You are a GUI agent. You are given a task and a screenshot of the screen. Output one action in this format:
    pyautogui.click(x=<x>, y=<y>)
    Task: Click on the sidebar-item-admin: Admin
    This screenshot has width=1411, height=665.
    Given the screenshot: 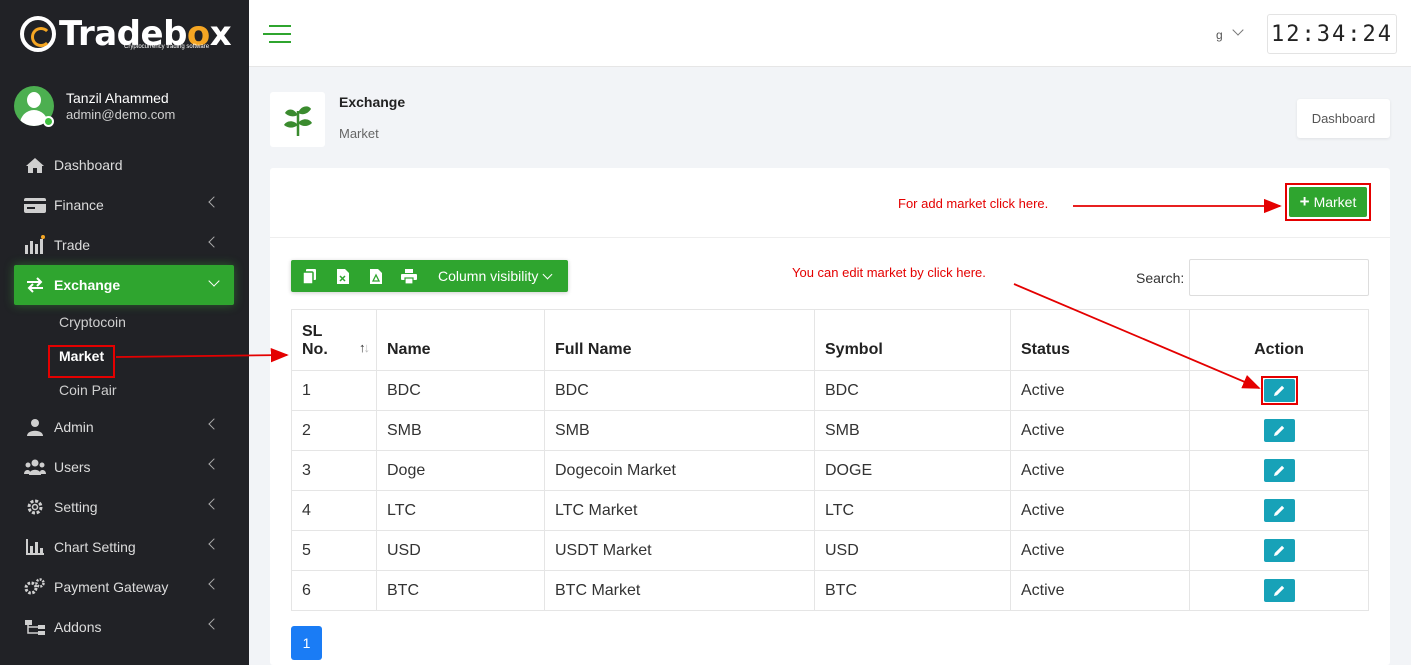 What is the action you would take?
    pyautogui.click(x=124, y=427)
    